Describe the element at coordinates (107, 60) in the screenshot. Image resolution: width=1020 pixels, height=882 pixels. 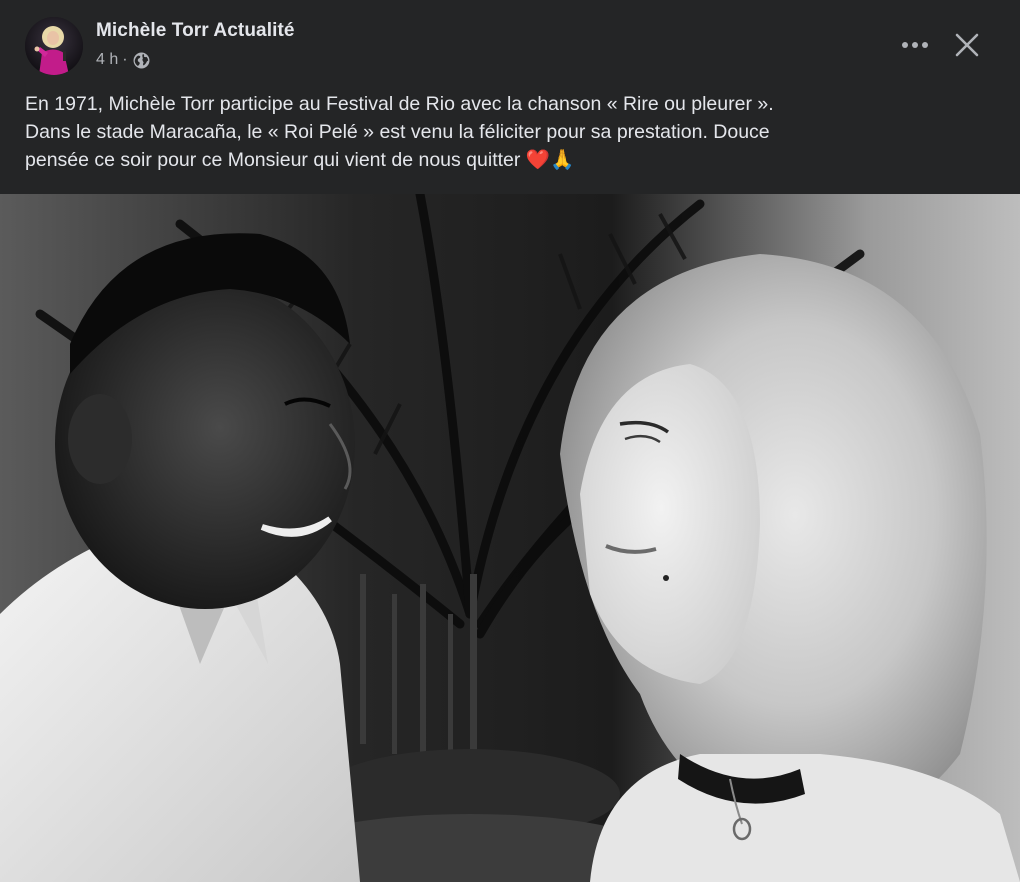
I see `post-timestamp: 4 h` at that location.